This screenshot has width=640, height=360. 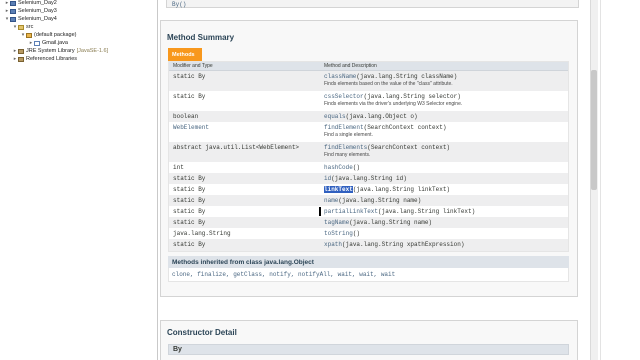 What do you see at coordinates (50, 51) in the screenshot?
I see `tree-item-label: JRE System Library` at bounding box center [50, 51].